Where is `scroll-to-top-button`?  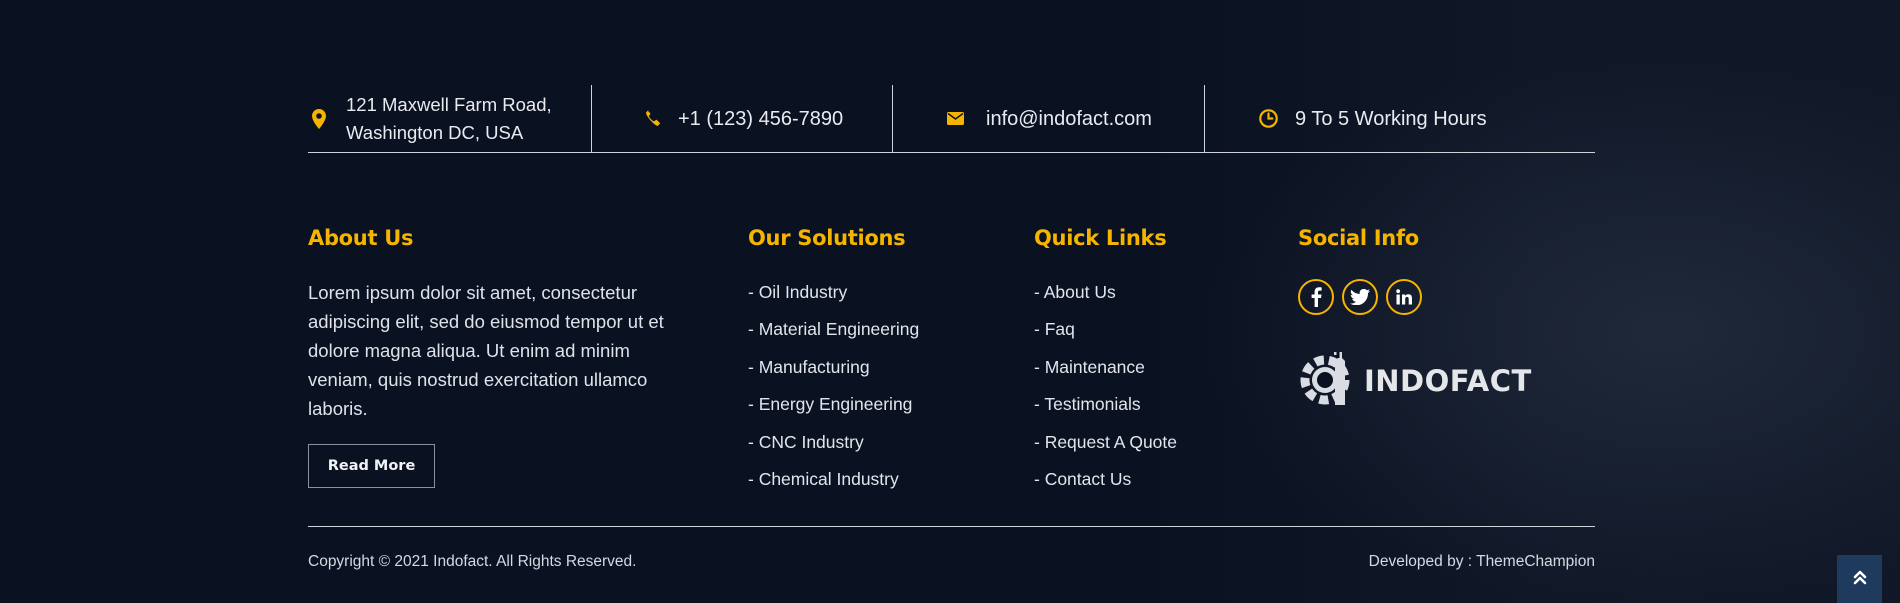 scroll-to-top-button is located at coordinates (1859, 579).